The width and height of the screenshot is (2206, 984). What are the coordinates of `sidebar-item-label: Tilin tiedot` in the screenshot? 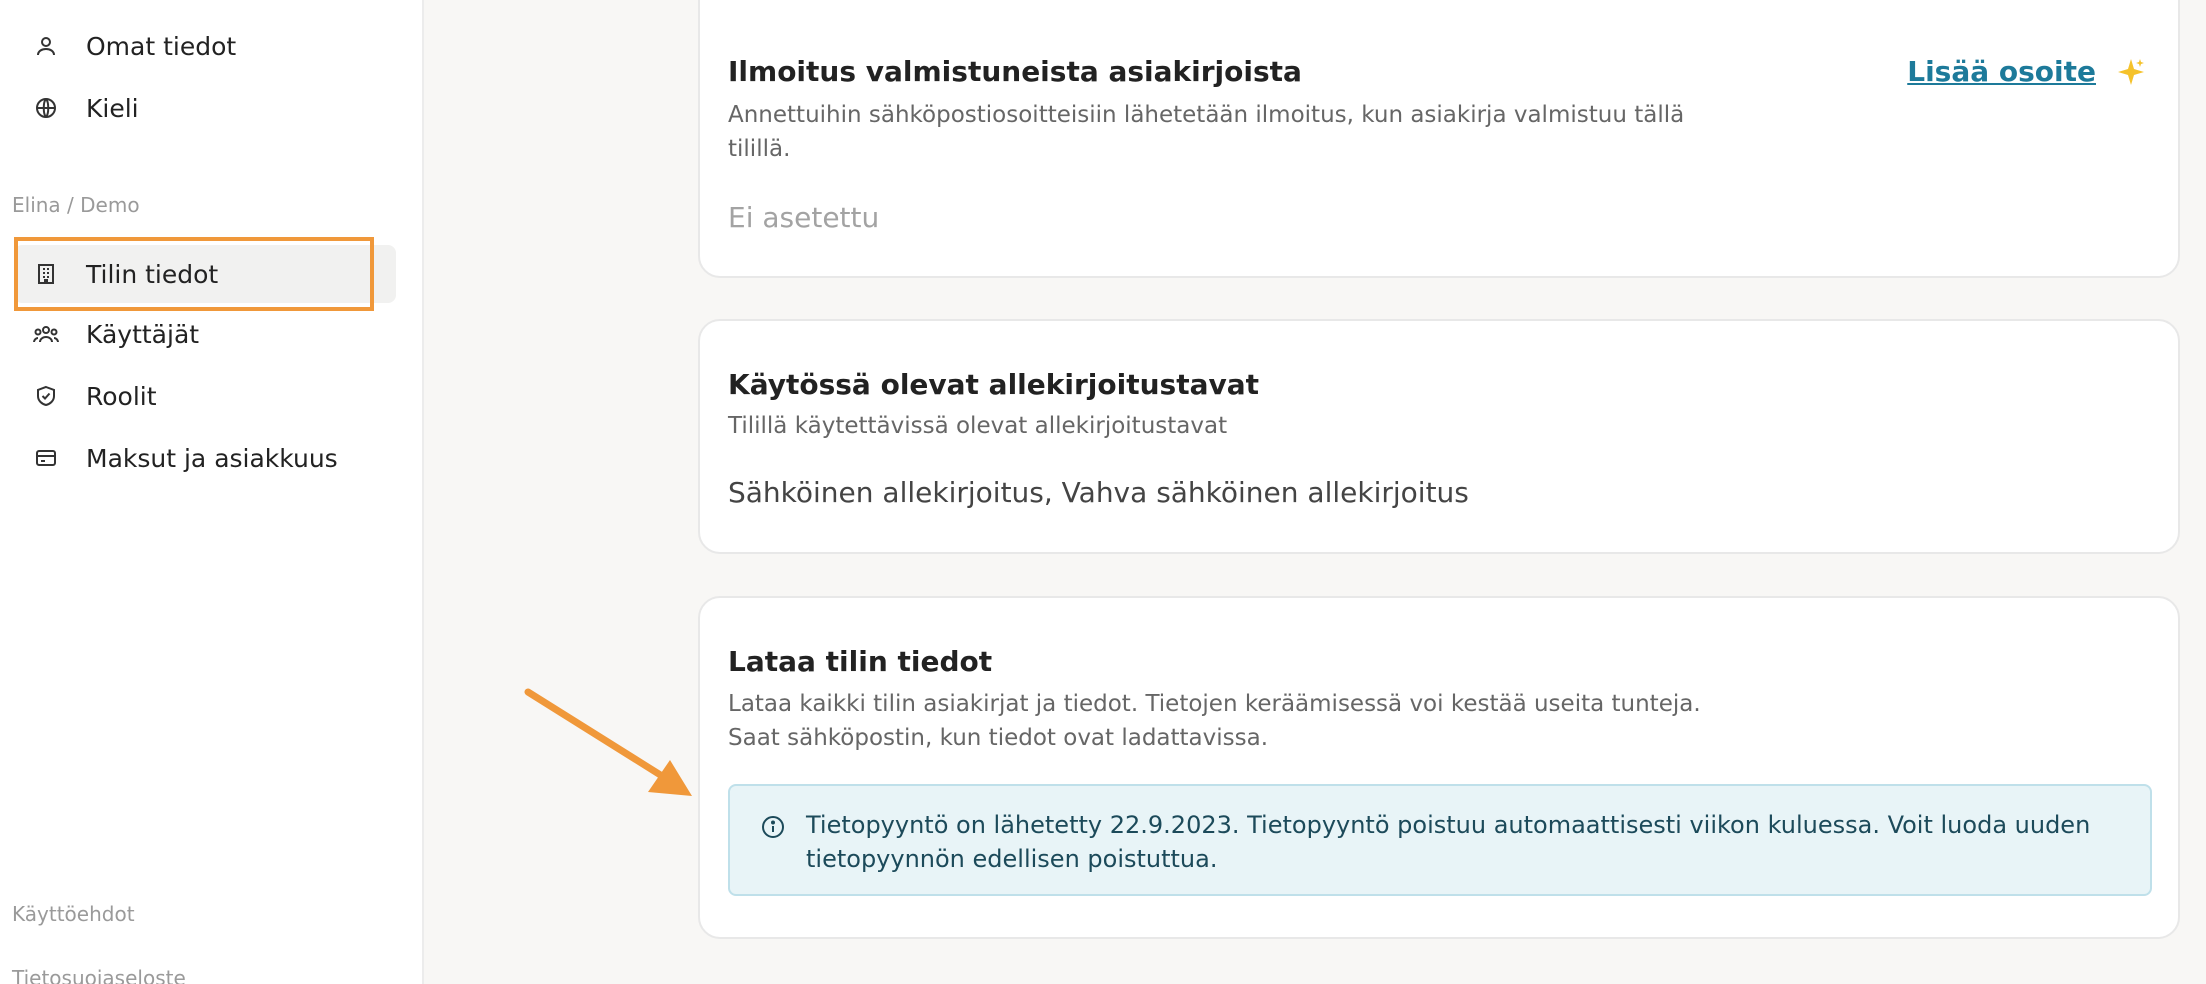 It's located at (152, 274).